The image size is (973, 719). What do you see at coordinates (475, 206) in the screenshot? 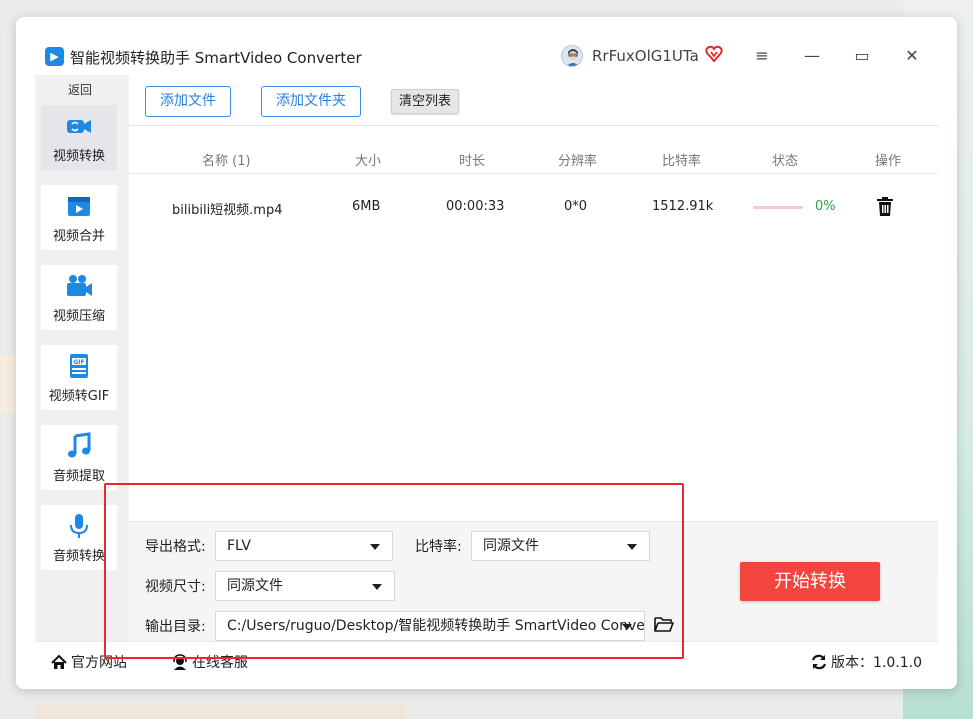
I see `file-duration: 00:00:33` at bounding box center [475, 206].